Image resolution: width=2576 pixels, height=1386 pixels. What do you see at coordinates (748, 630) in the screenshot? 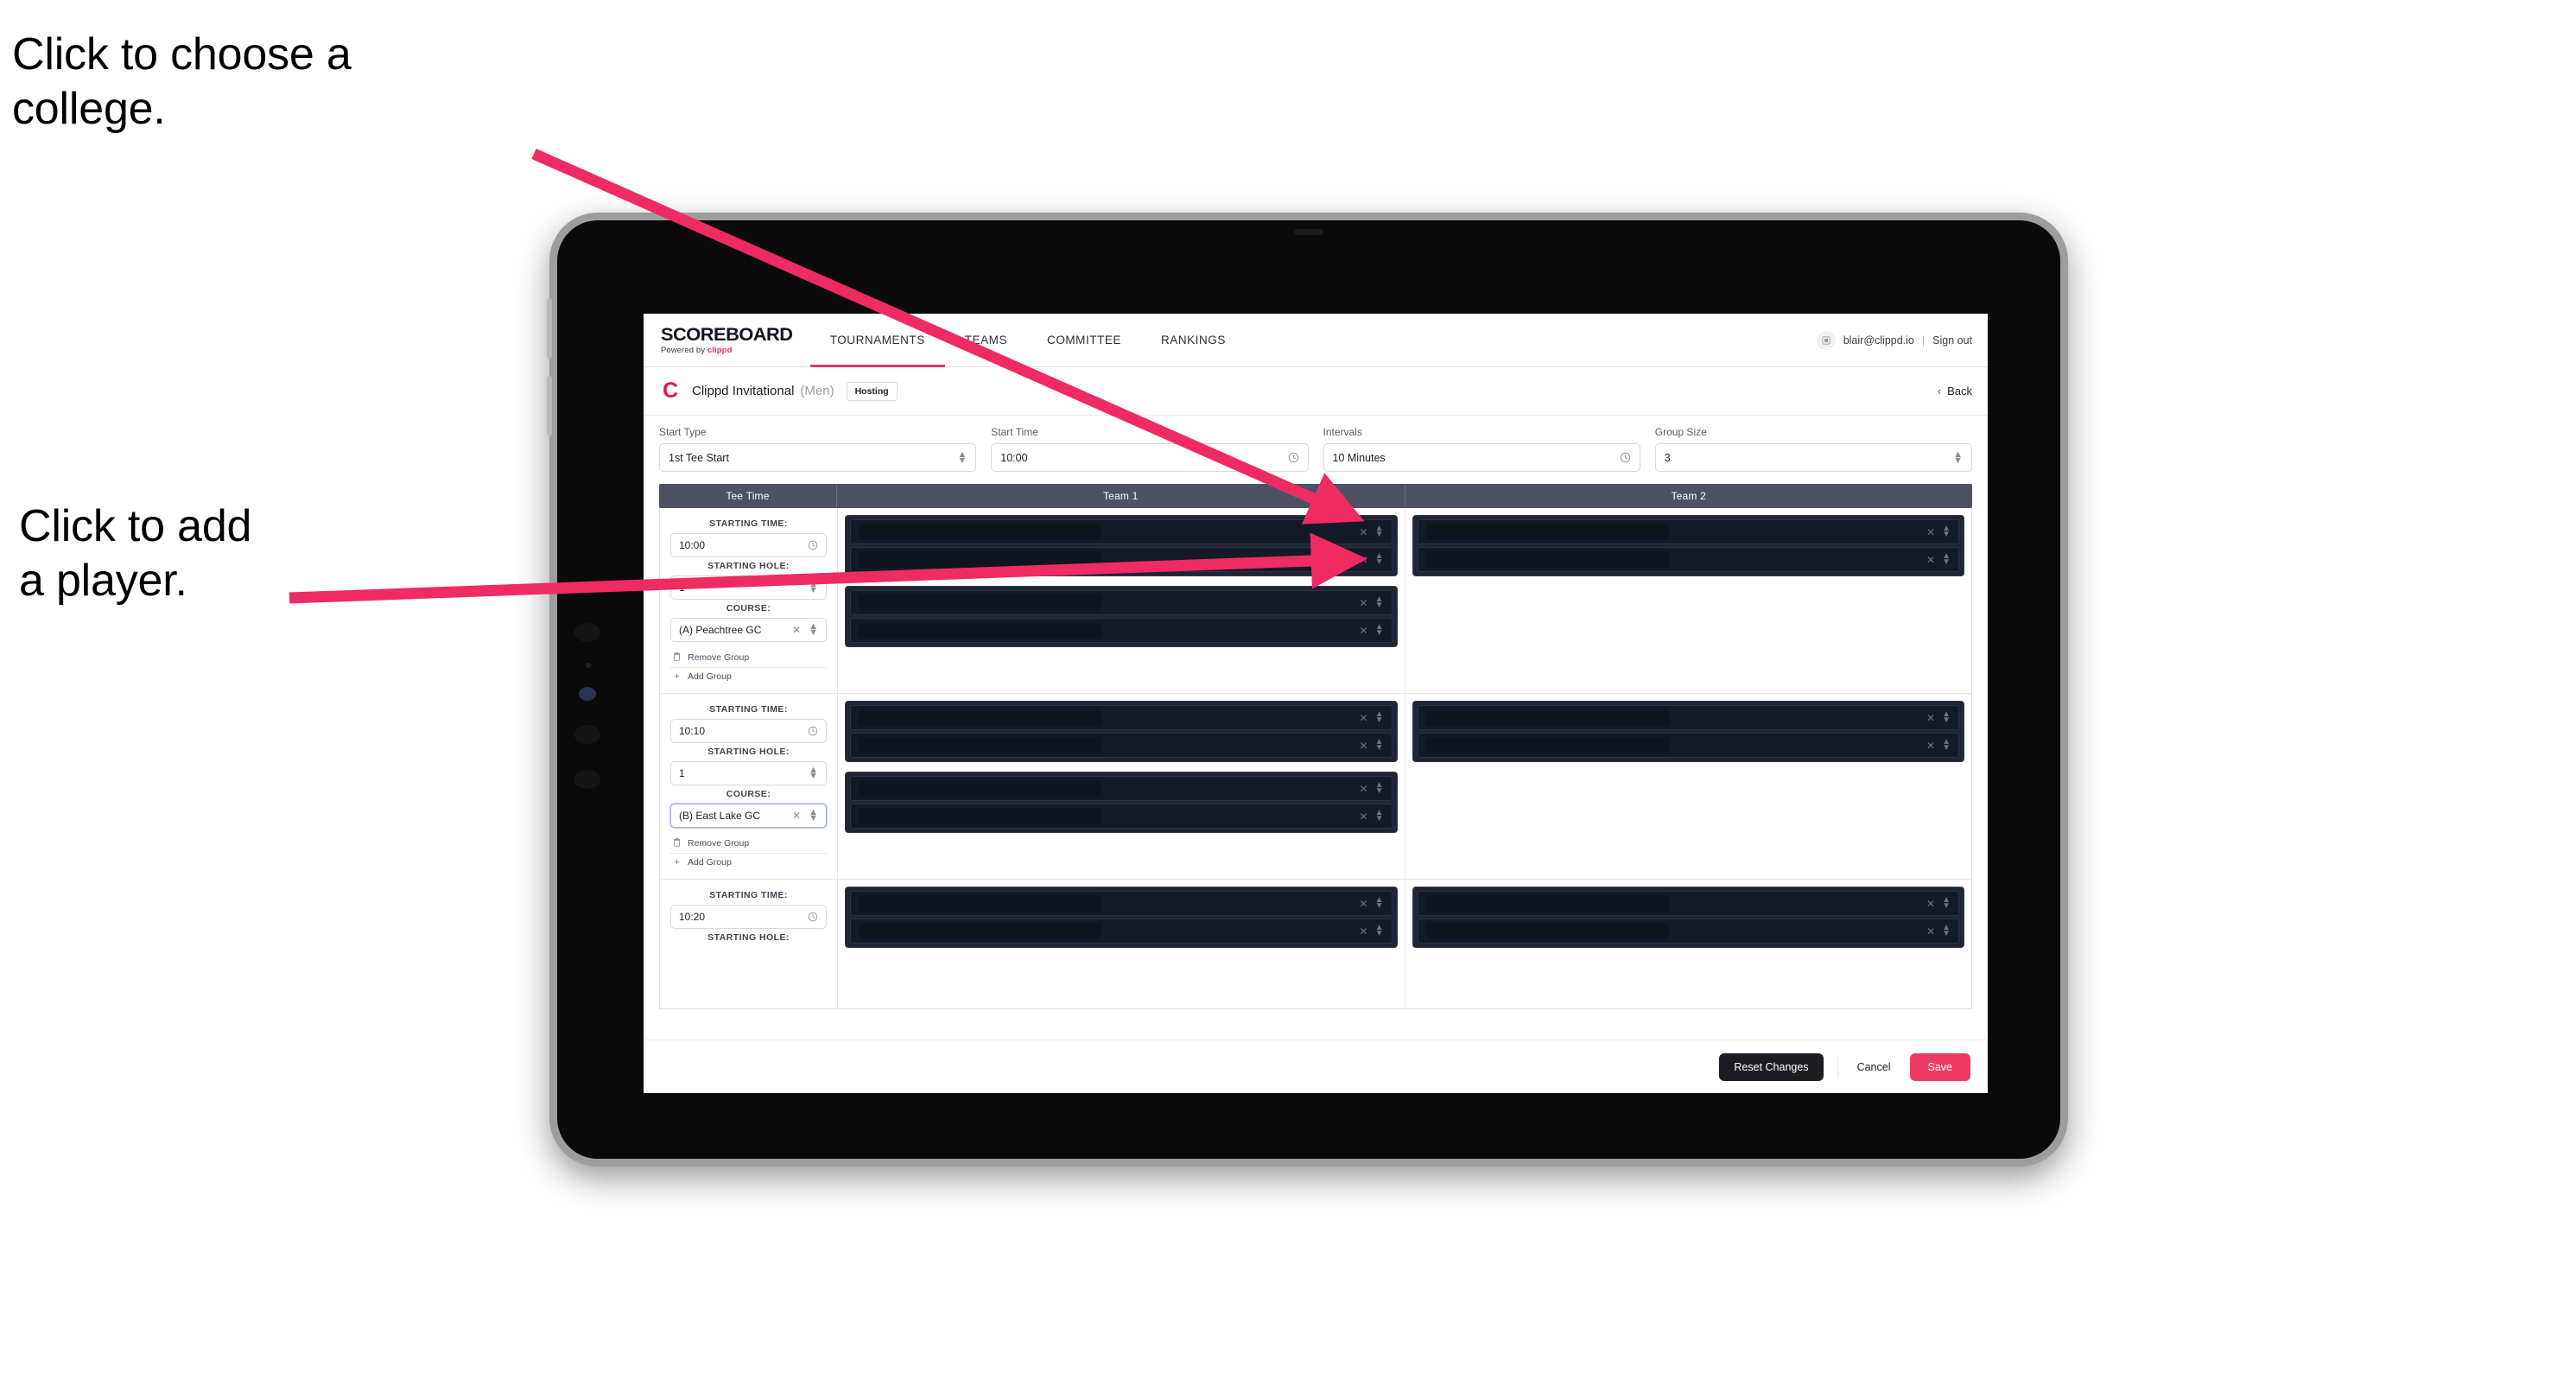
I see `course-select: (A) Peachtree GC ✕ ▲ ▼` at bounding box center [748, 630].